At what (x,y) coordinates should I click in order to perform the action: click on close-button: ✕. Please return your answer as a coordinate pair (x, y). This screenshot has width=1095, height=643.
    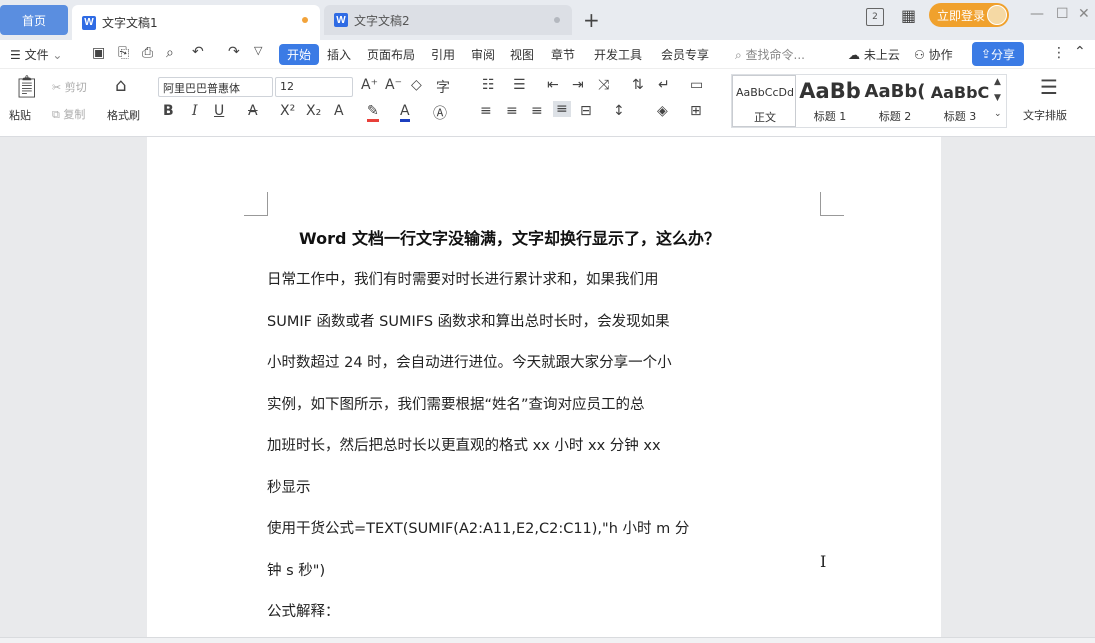
    Looking at the image, I should click on (1084, 14).